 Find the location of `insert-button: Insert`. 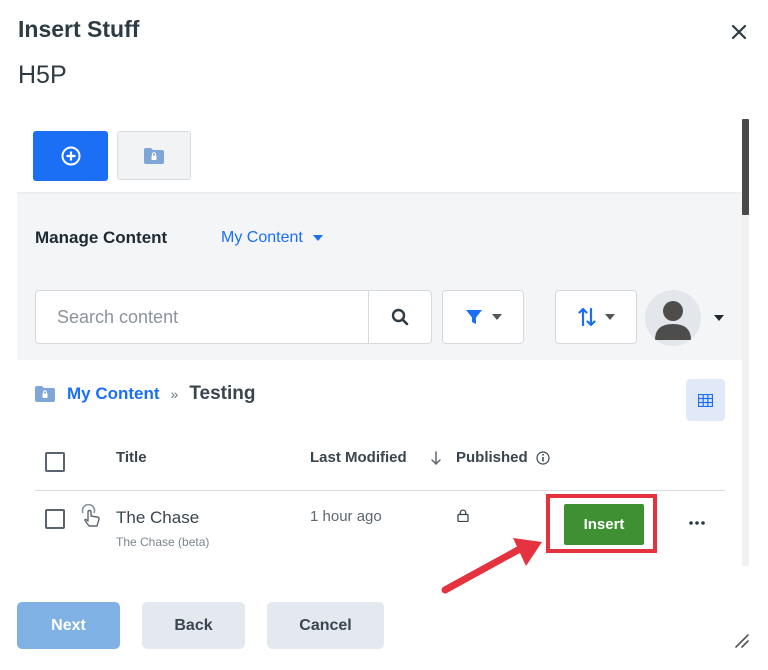

insert-button: Insert is located at coordinates (604, 524).